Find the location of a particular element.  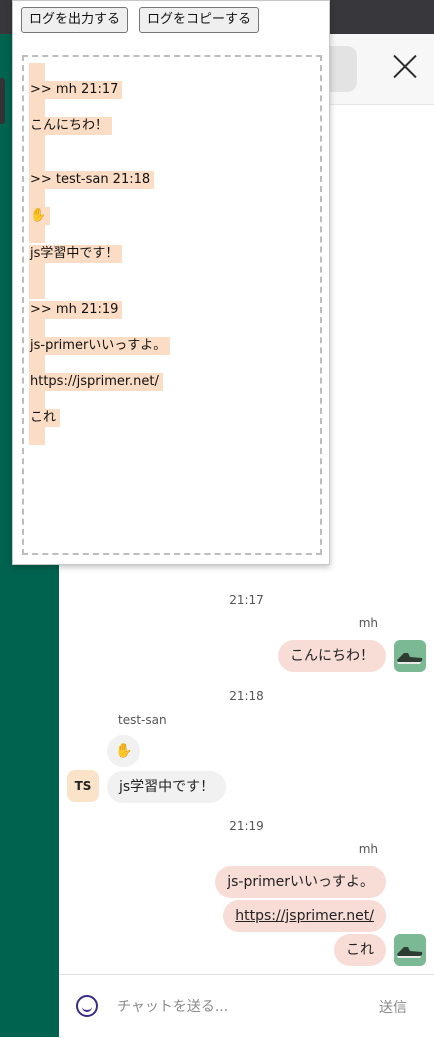

message-bubble: こんにちわ！ is located at coordinates (332, 656).